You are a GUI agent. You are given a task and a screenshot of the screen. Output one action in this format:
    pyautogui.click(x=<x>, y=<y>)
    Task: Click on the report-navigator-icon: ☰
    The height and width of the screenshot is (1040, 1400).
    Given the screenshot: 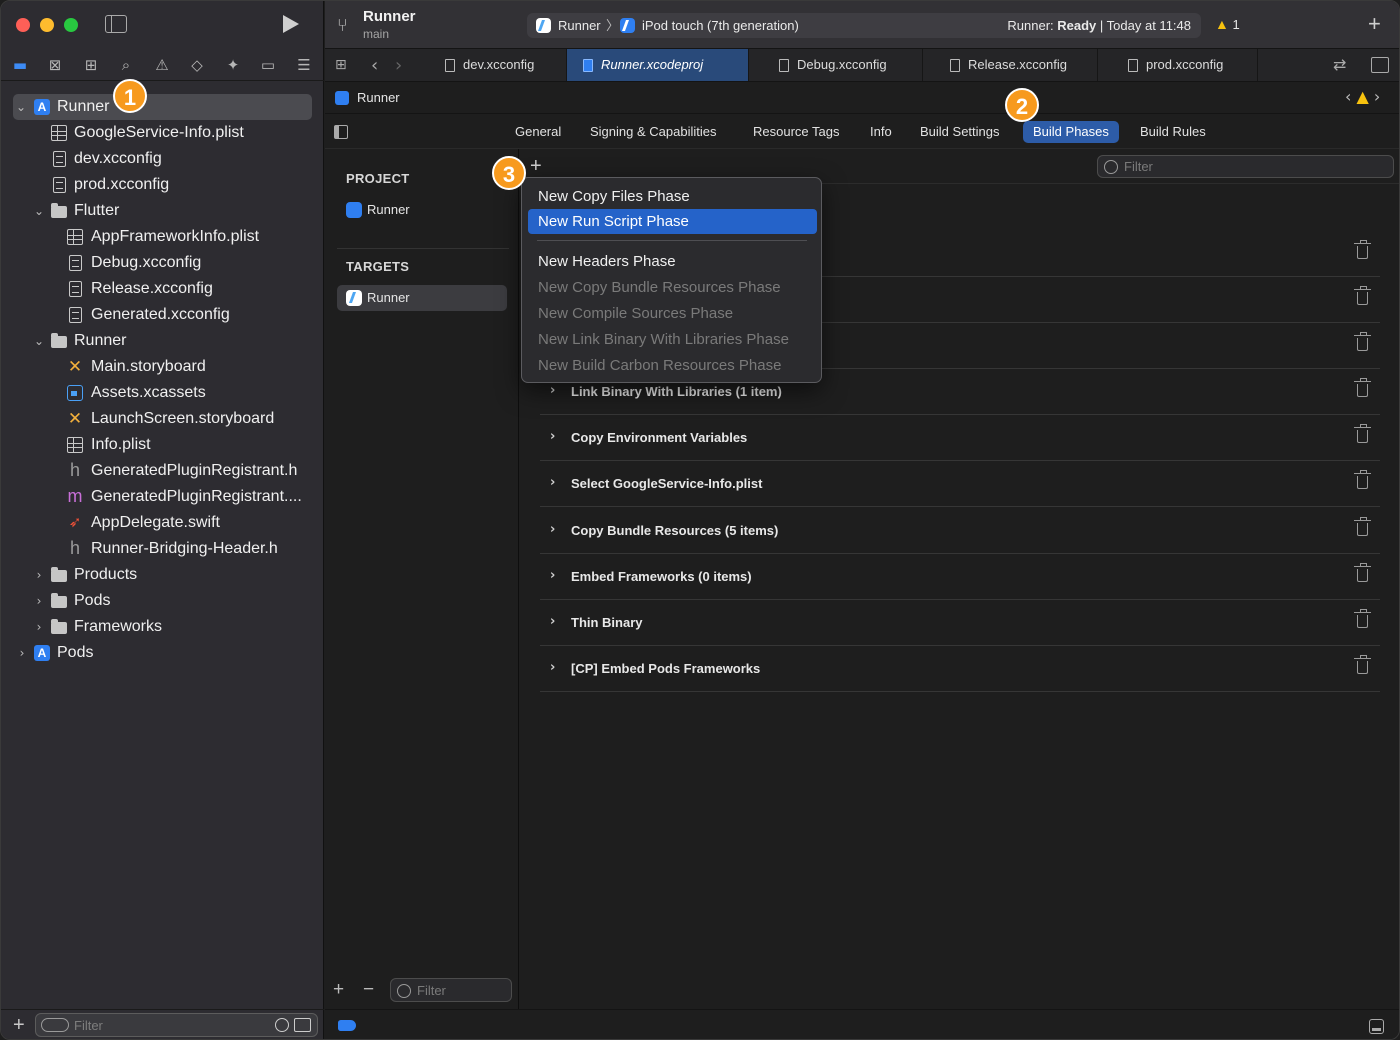 What is the action you would take?
    pyautogui.click(x=304, y=65)
    